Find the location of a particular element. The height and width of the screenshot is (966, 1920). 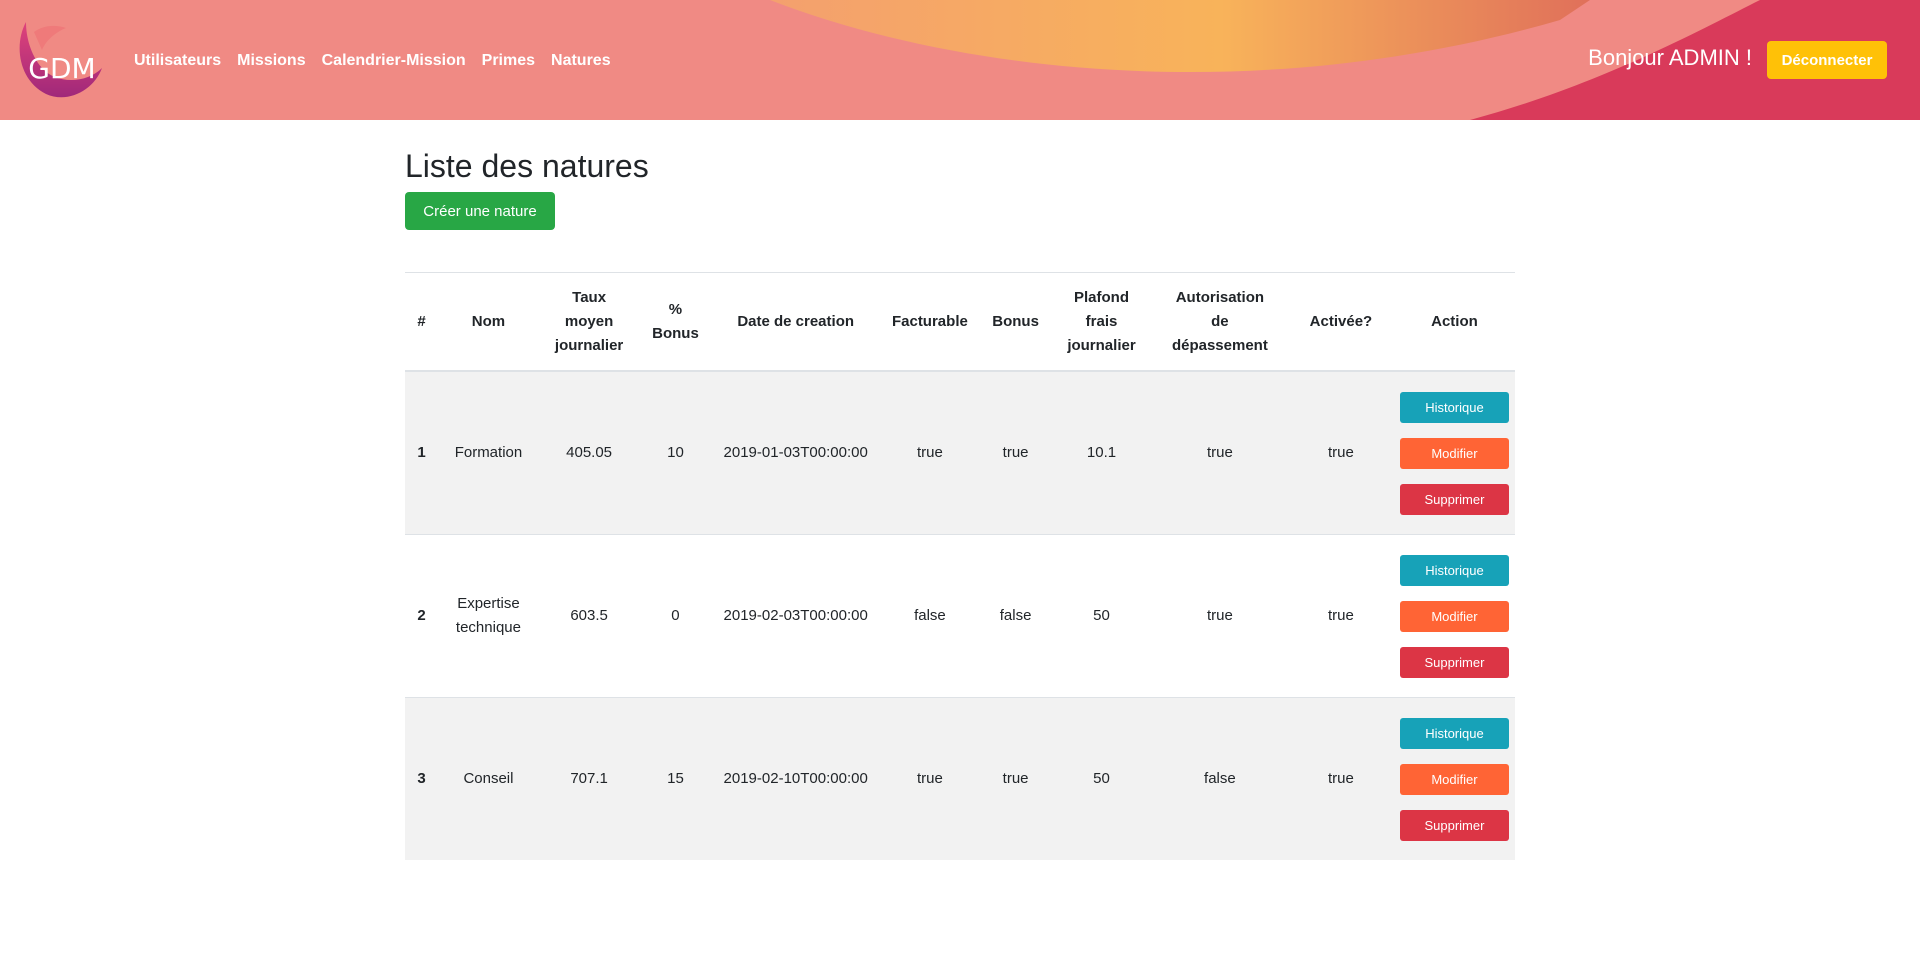

gdm-logo: GDM is located at coordinates (62, 60).